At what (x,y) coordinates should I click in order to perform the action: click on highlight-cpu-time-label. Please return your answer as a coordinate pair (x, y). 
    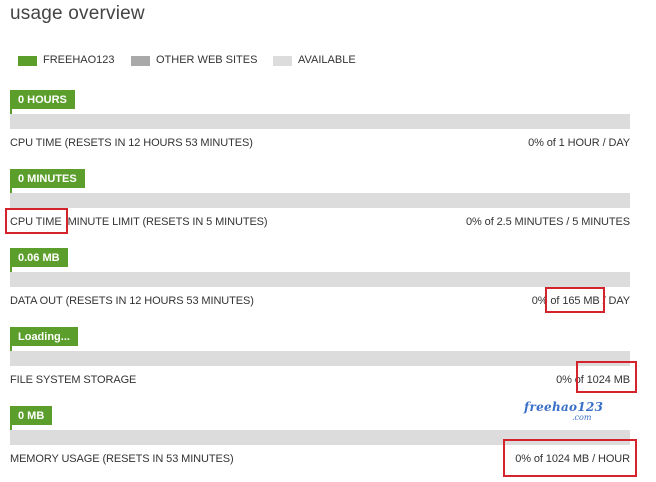
    Looking at the image, I should click on (36, 221).